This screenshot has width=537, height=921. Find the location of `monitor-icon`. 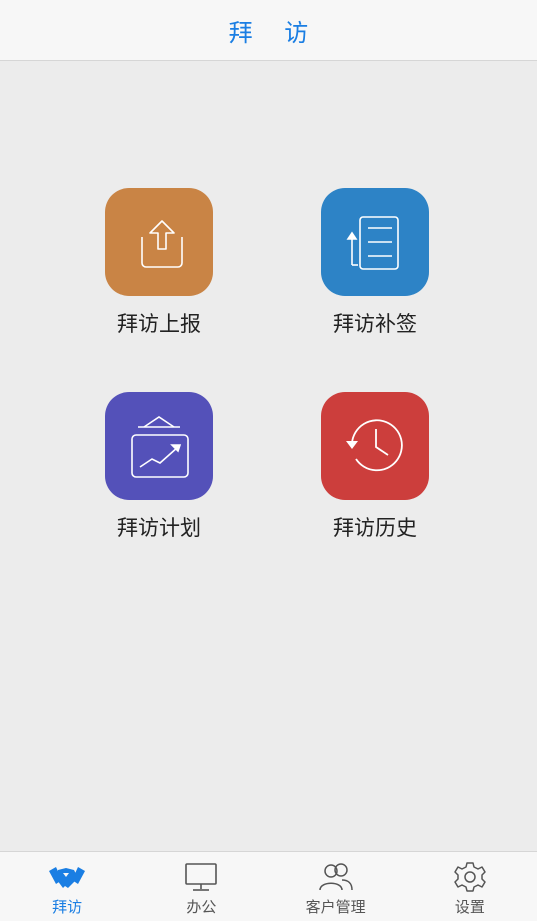

monitor-icon is located at coordinates (201, 877).